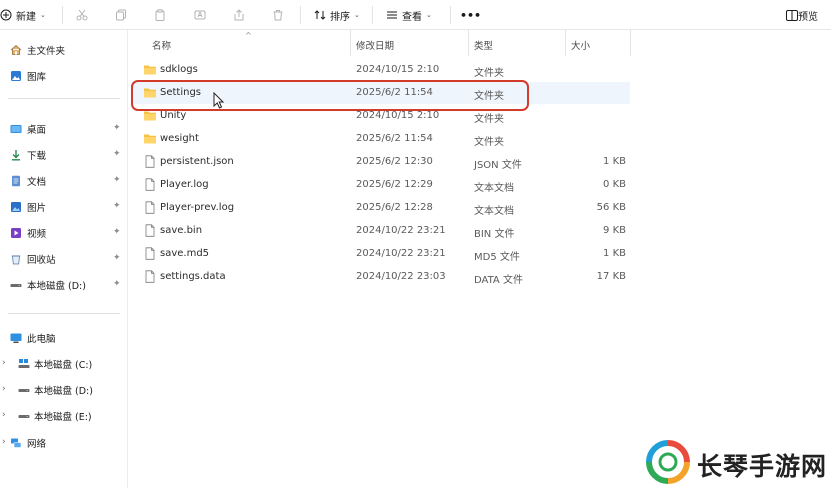  What do you see at coordinates (64, 50) in the screenshot?
I see `sidebar-item-home: 主文件夹` at bounding box center [64, 50].